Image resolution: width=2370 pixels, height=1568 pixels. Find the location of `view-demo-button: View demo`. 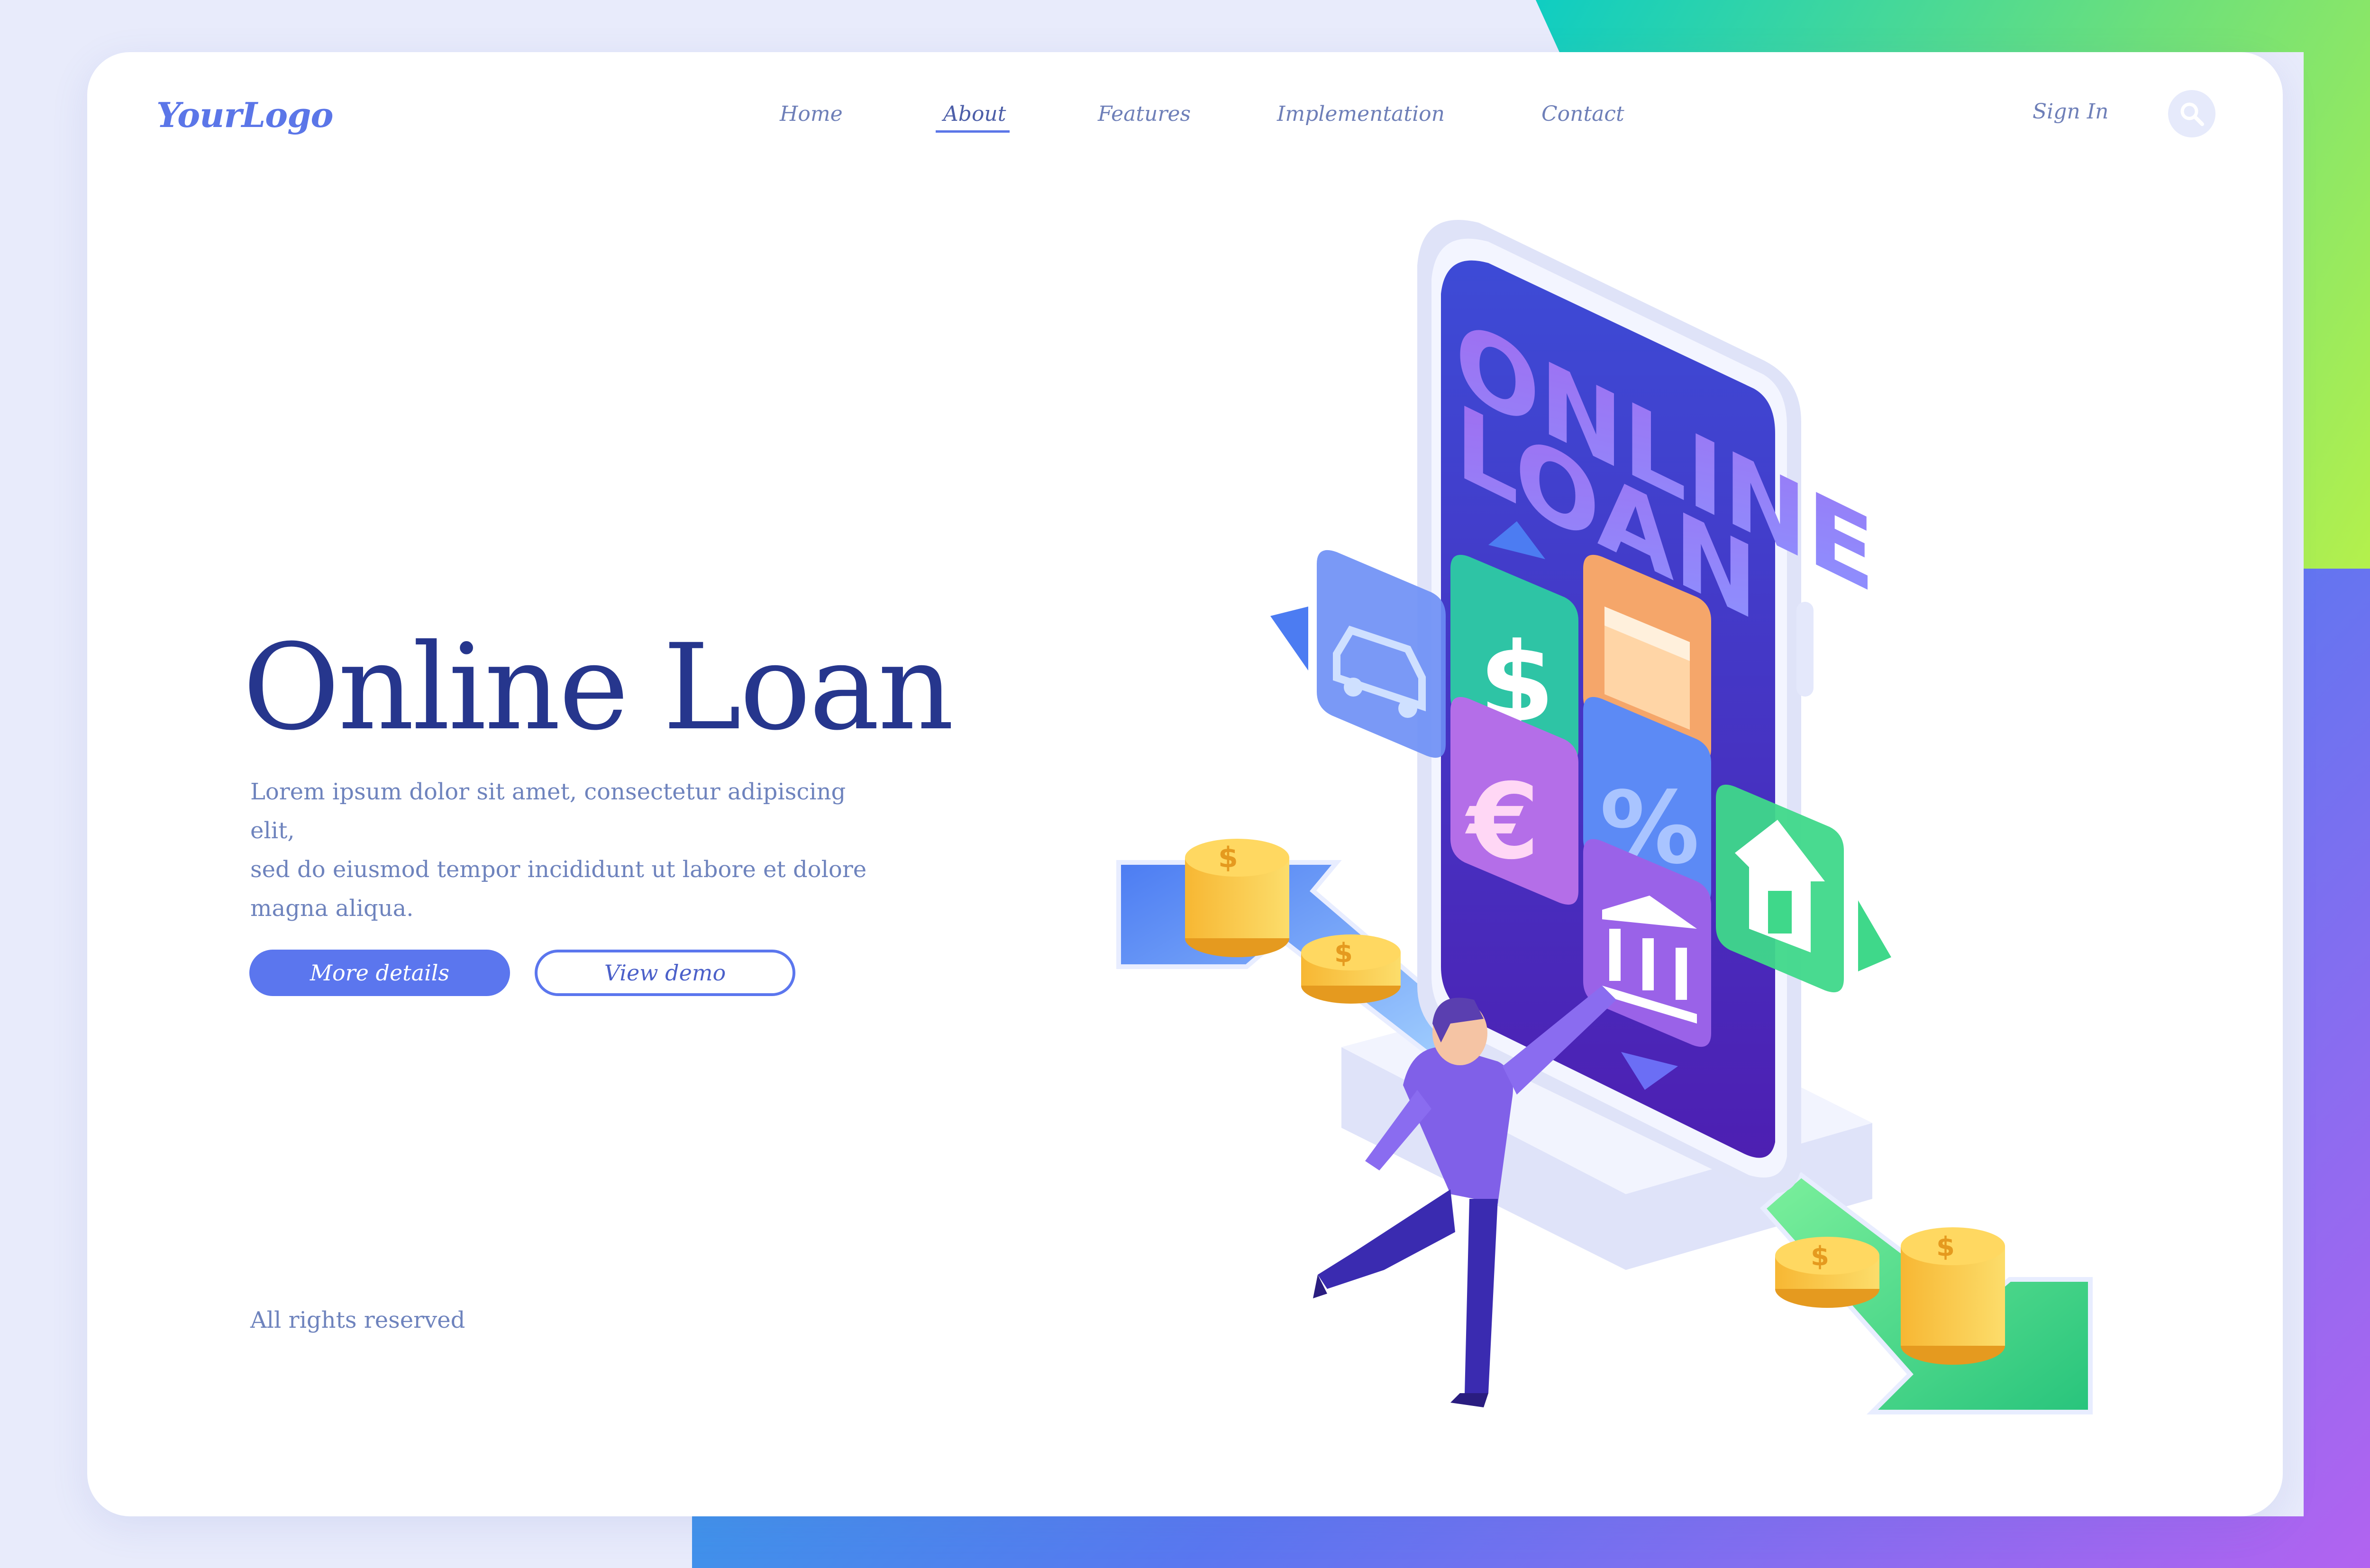

view-demo-button: View demo is located at coordinates (665, 973).